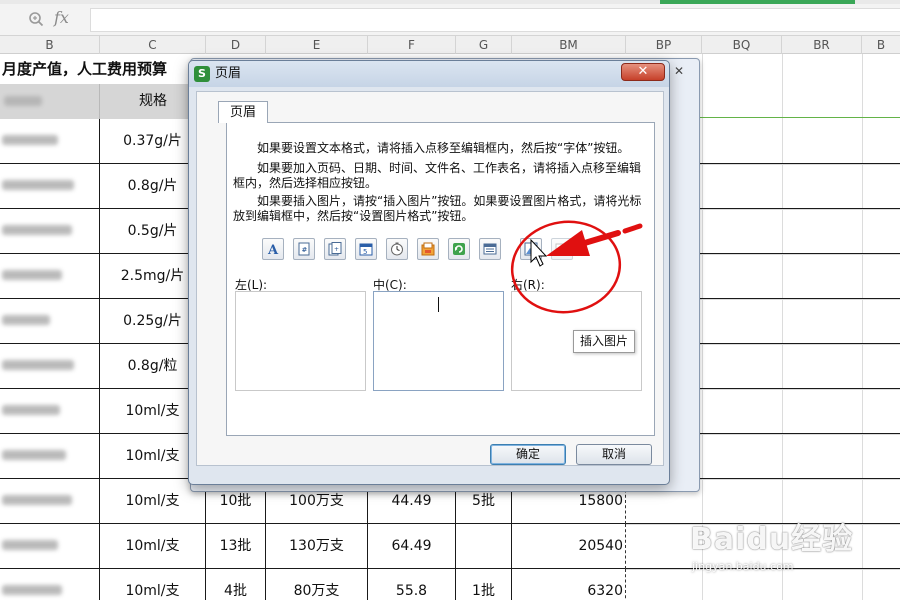 The image size is (900, 600). Describe the element at coordinates (300, 341) in the screenshot. I see `left-section-input` at that location.